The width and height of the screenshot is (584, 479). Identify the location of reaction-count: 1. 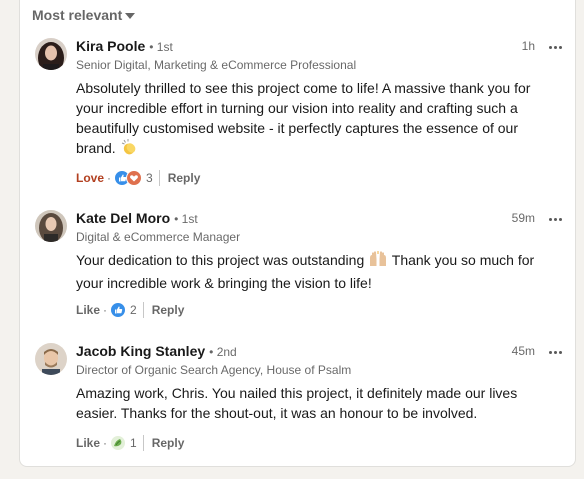
(133, 443).